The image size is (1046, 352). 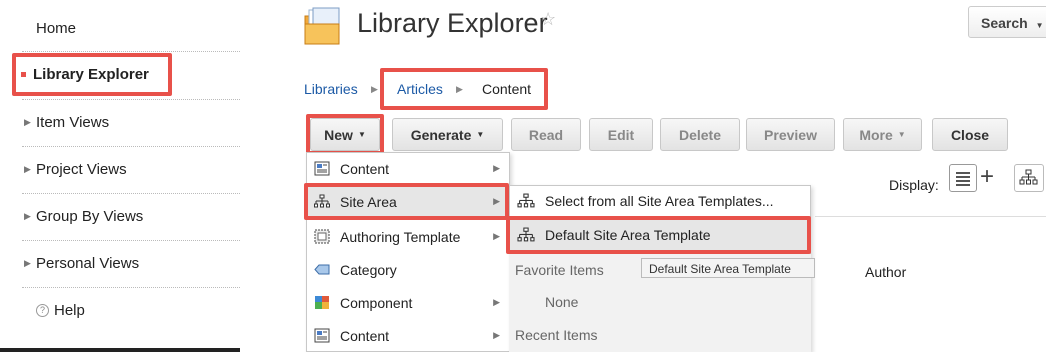 I want to click on sidebar-item-label: Group By Views, so click(x=90, y=216).